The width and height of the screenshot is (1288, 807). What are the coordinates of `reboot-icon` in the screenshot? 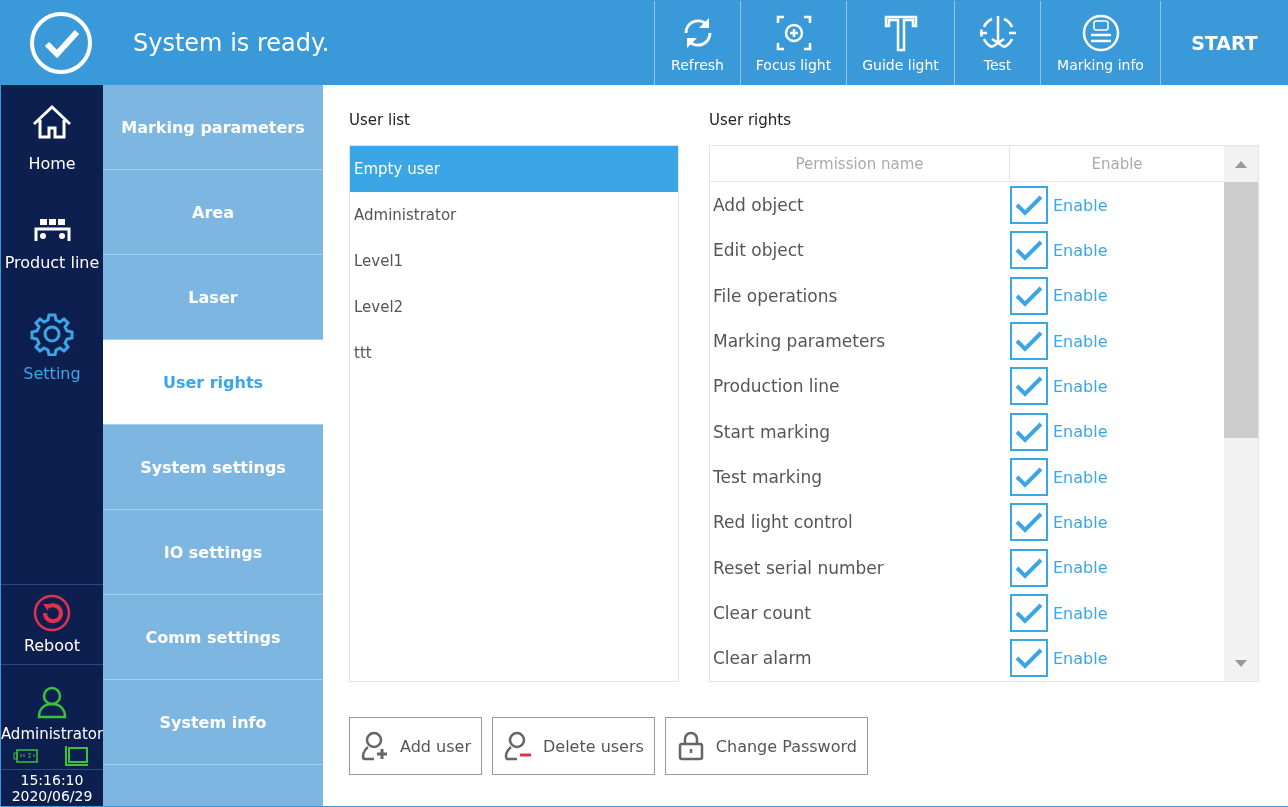 It's located at (52, 613).